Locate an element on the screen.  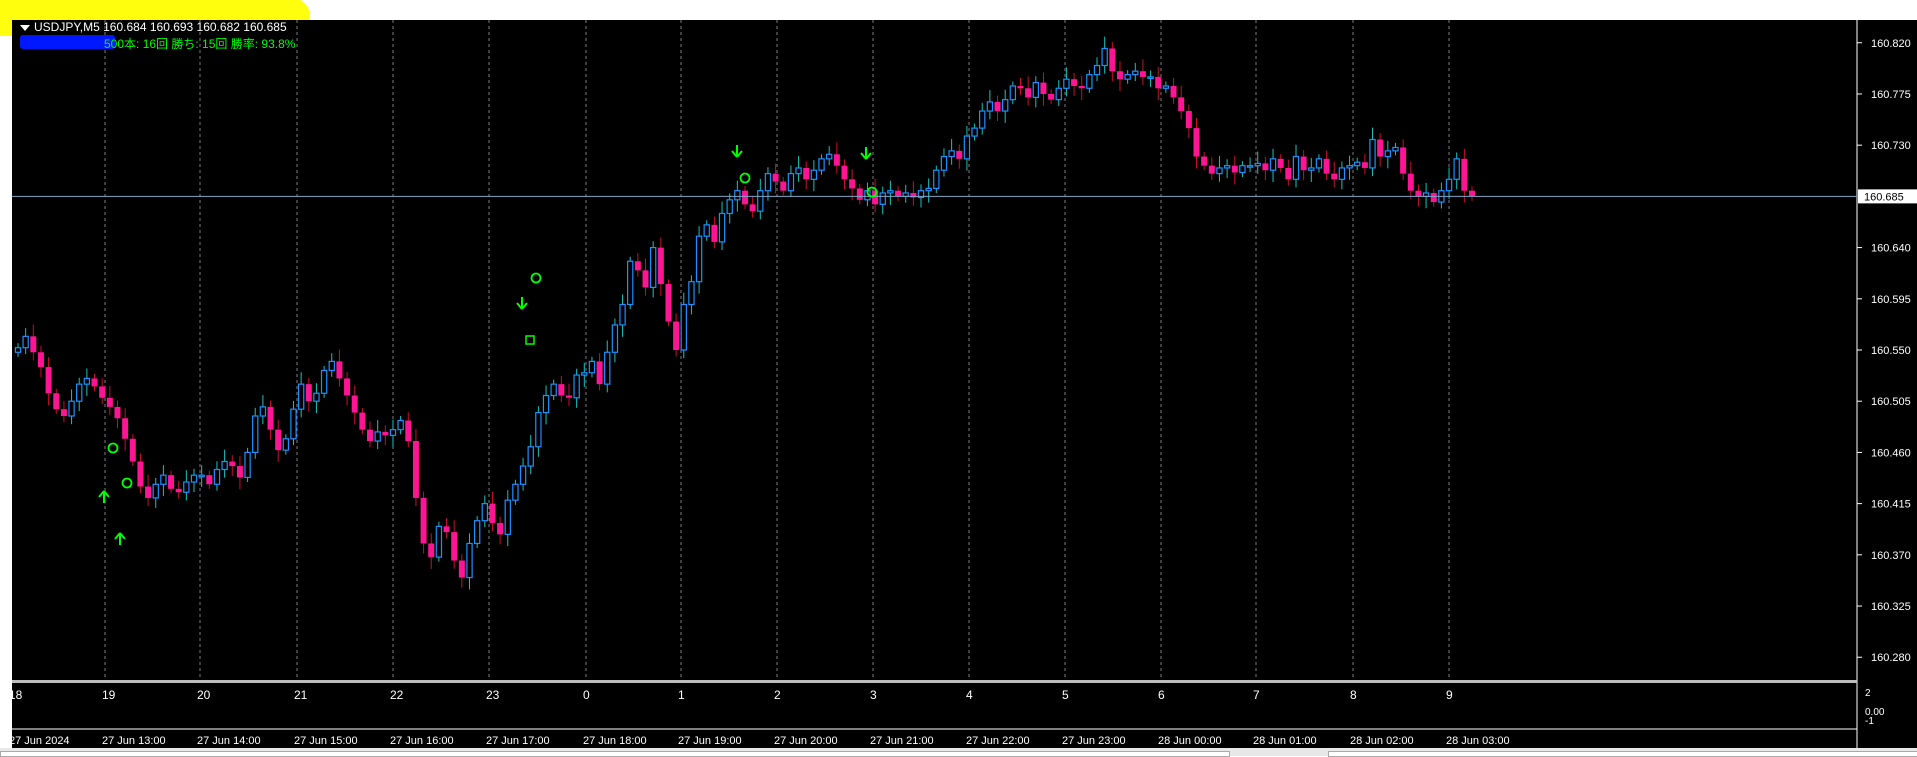
price-tick-label: 160.280 is located at coordinates (1891, 658).